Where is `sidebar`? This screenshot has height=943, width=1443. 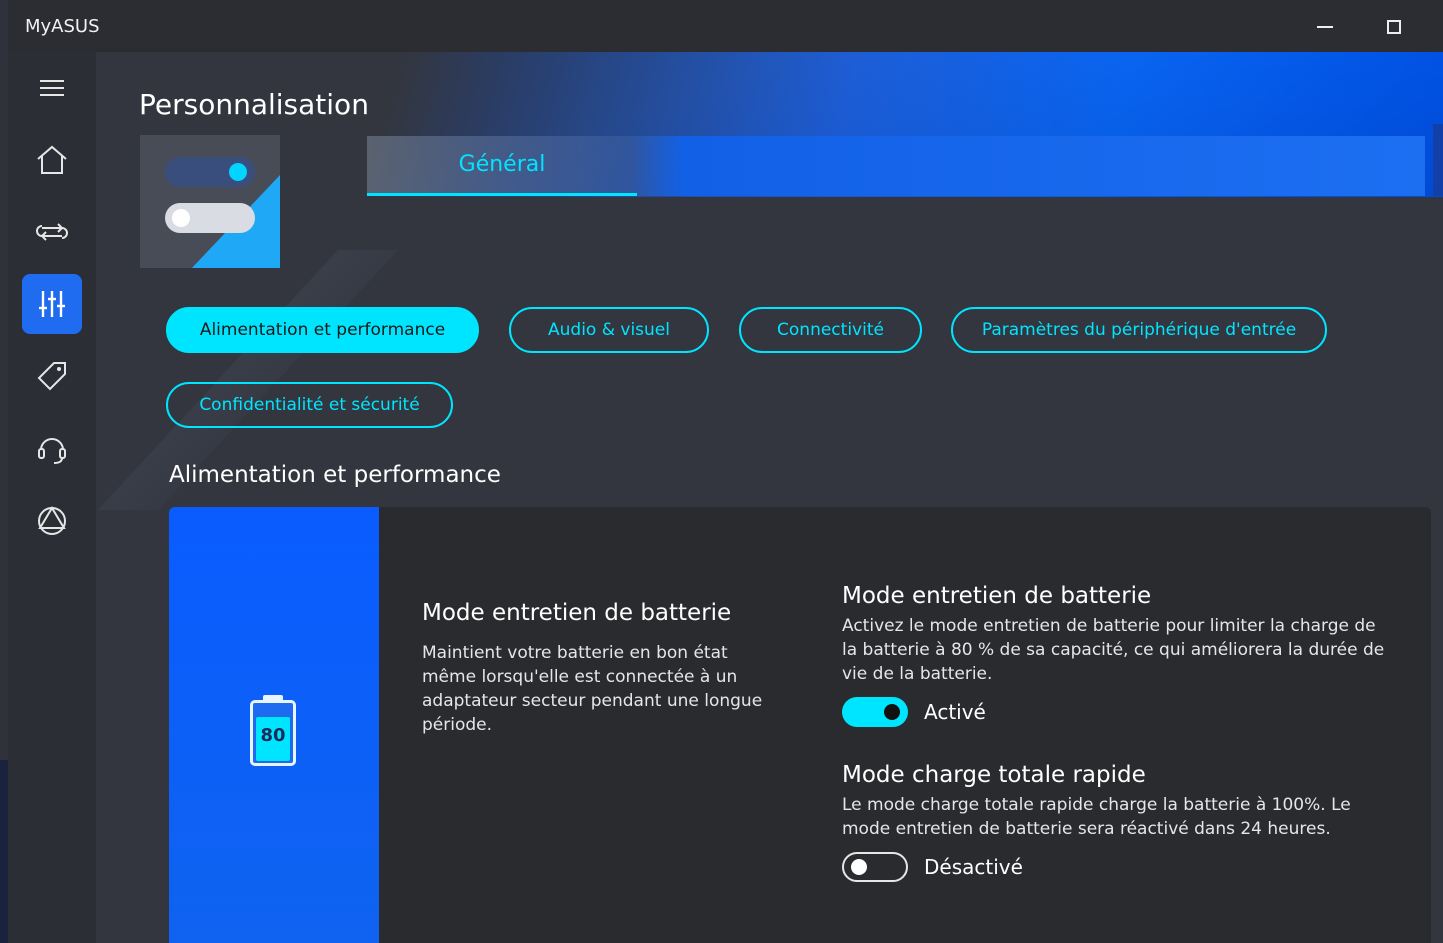
sidebar is located at coordinates (52, 497).